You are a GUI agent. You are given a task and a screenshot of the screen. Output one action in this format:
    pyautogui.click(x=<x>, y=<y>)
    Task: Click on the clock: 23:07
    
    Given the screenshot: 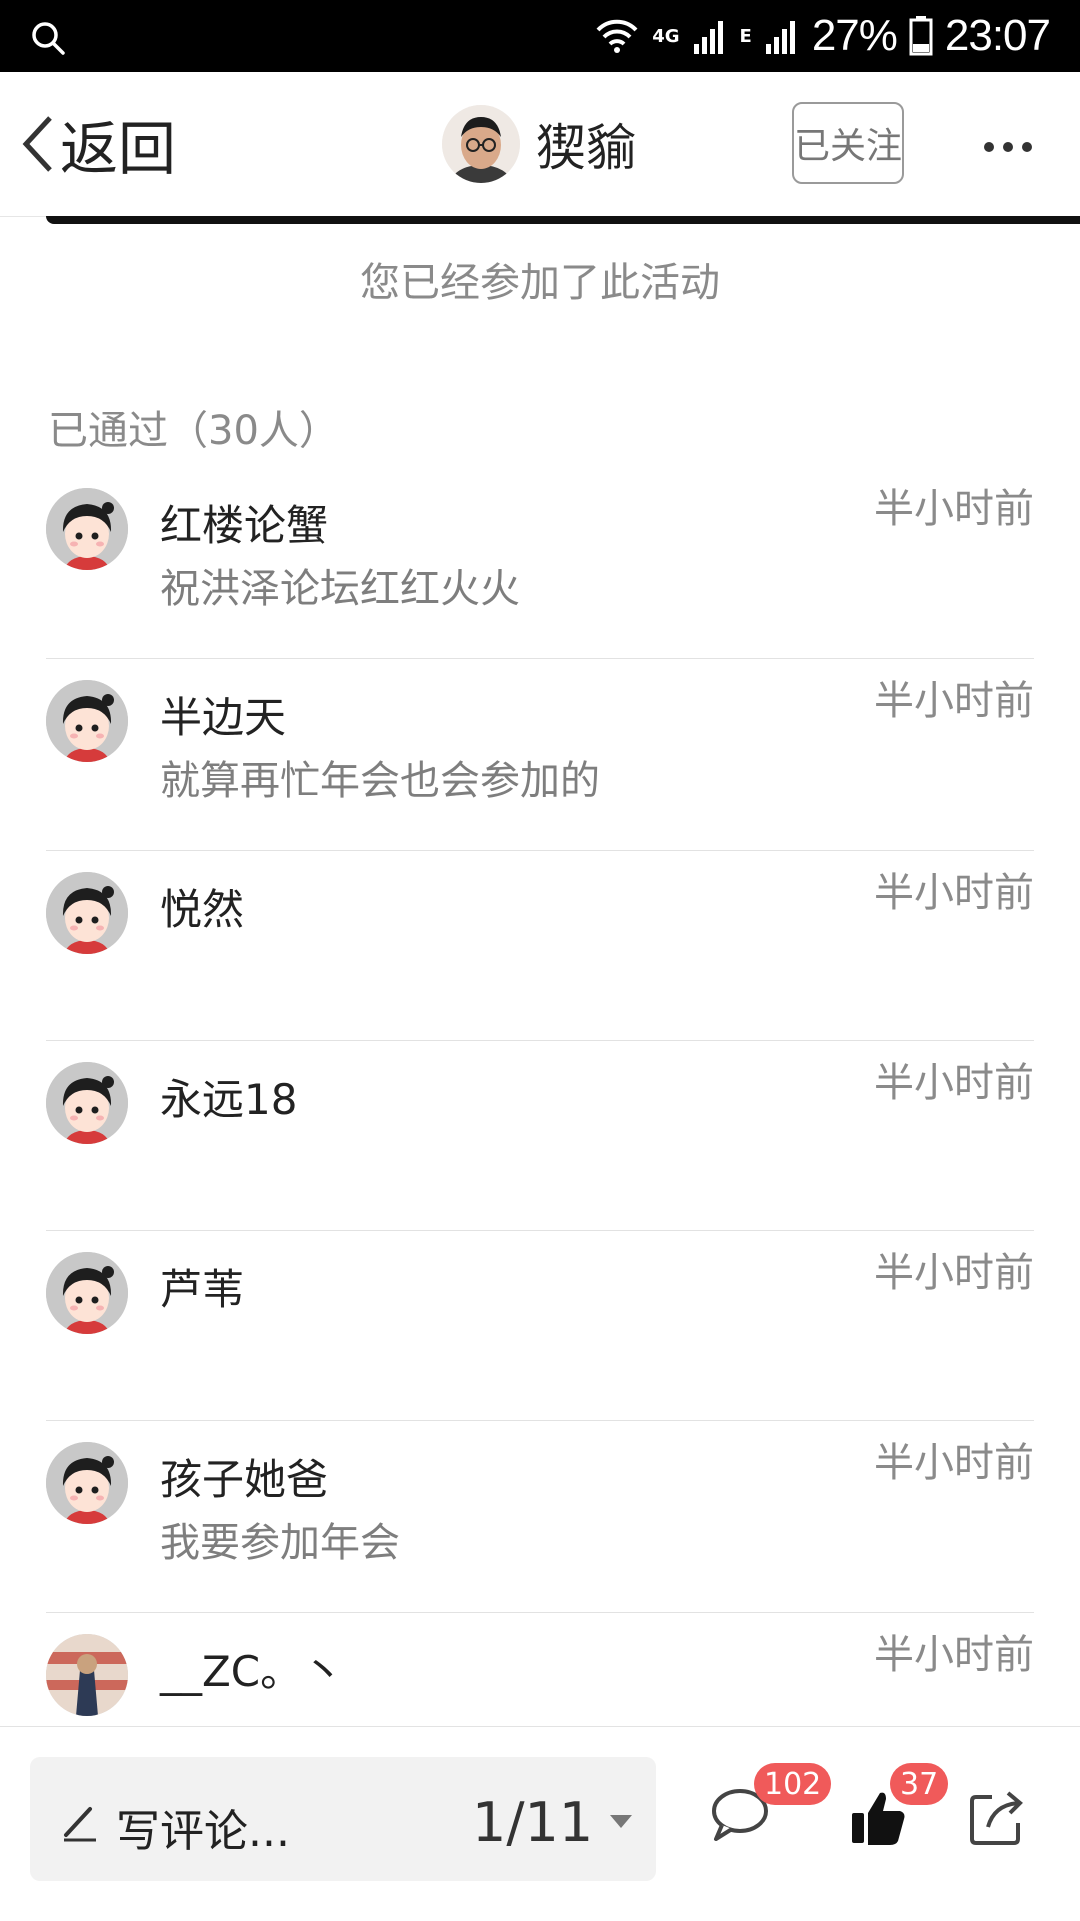 What is the action you would take?
    pyautogui.click(x=997, y=35)
    